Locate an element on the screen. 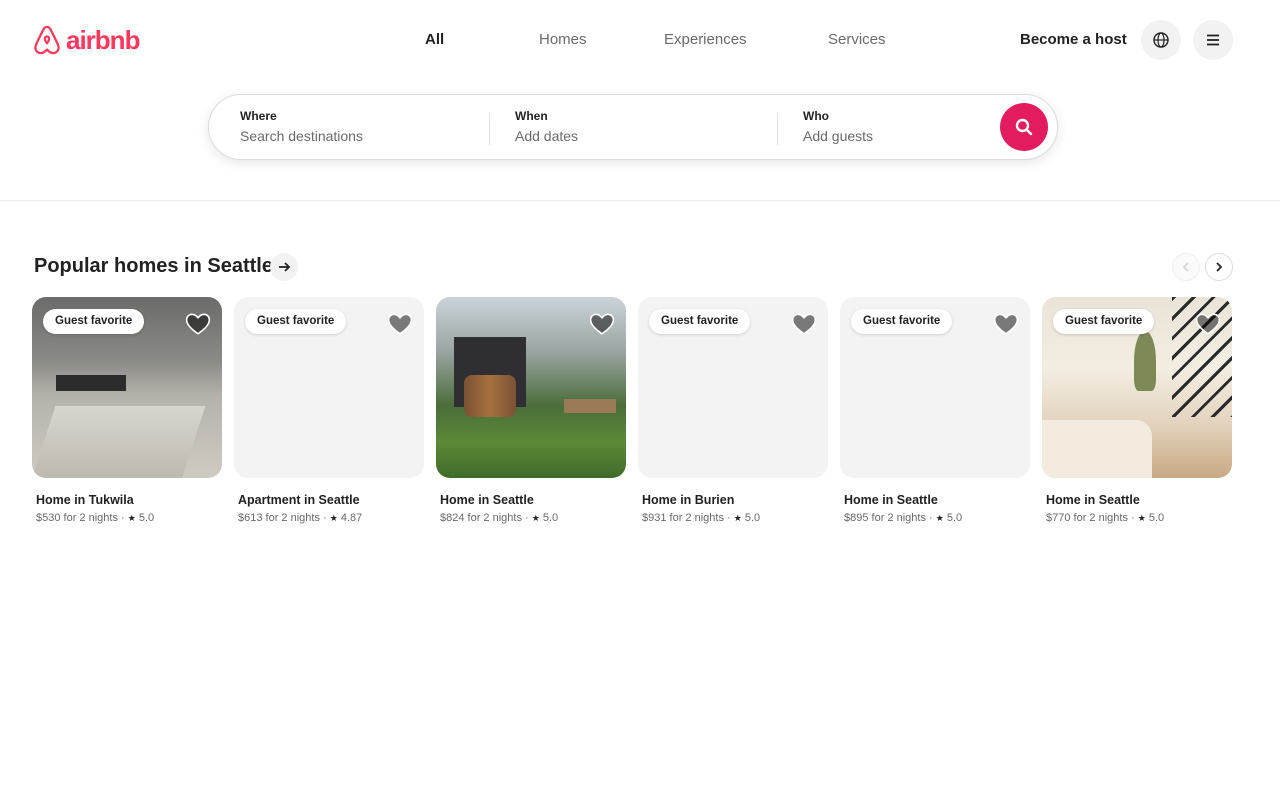  listing-price: $895 for 2 nights is located at coordinates (885, 518).